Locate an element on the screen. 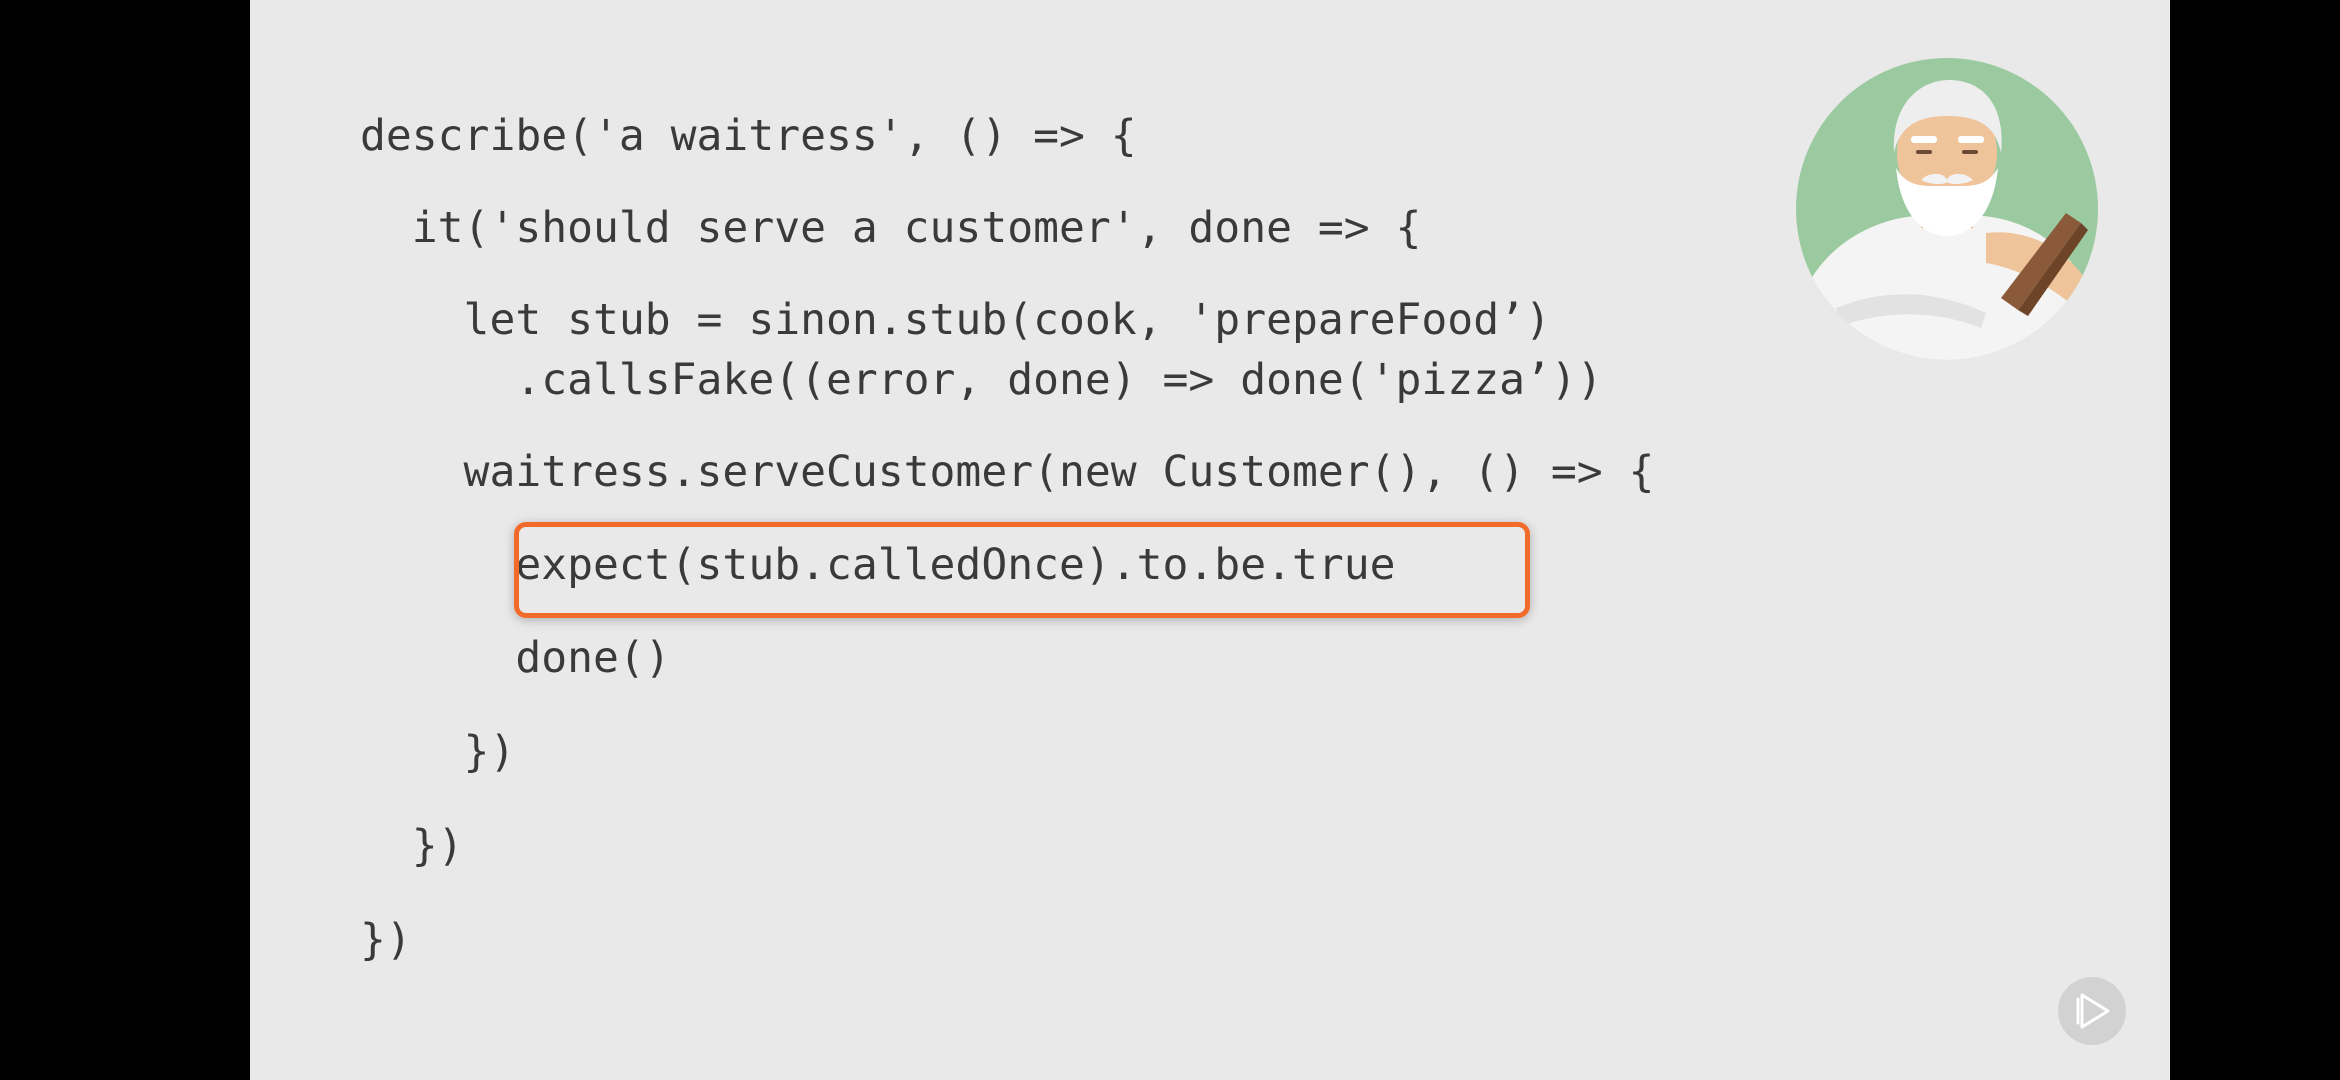 The width and height of the screenshot is (2340, 1080). code-line-describe: describe('a waitress', () => { is located at coordinates (748, 136).